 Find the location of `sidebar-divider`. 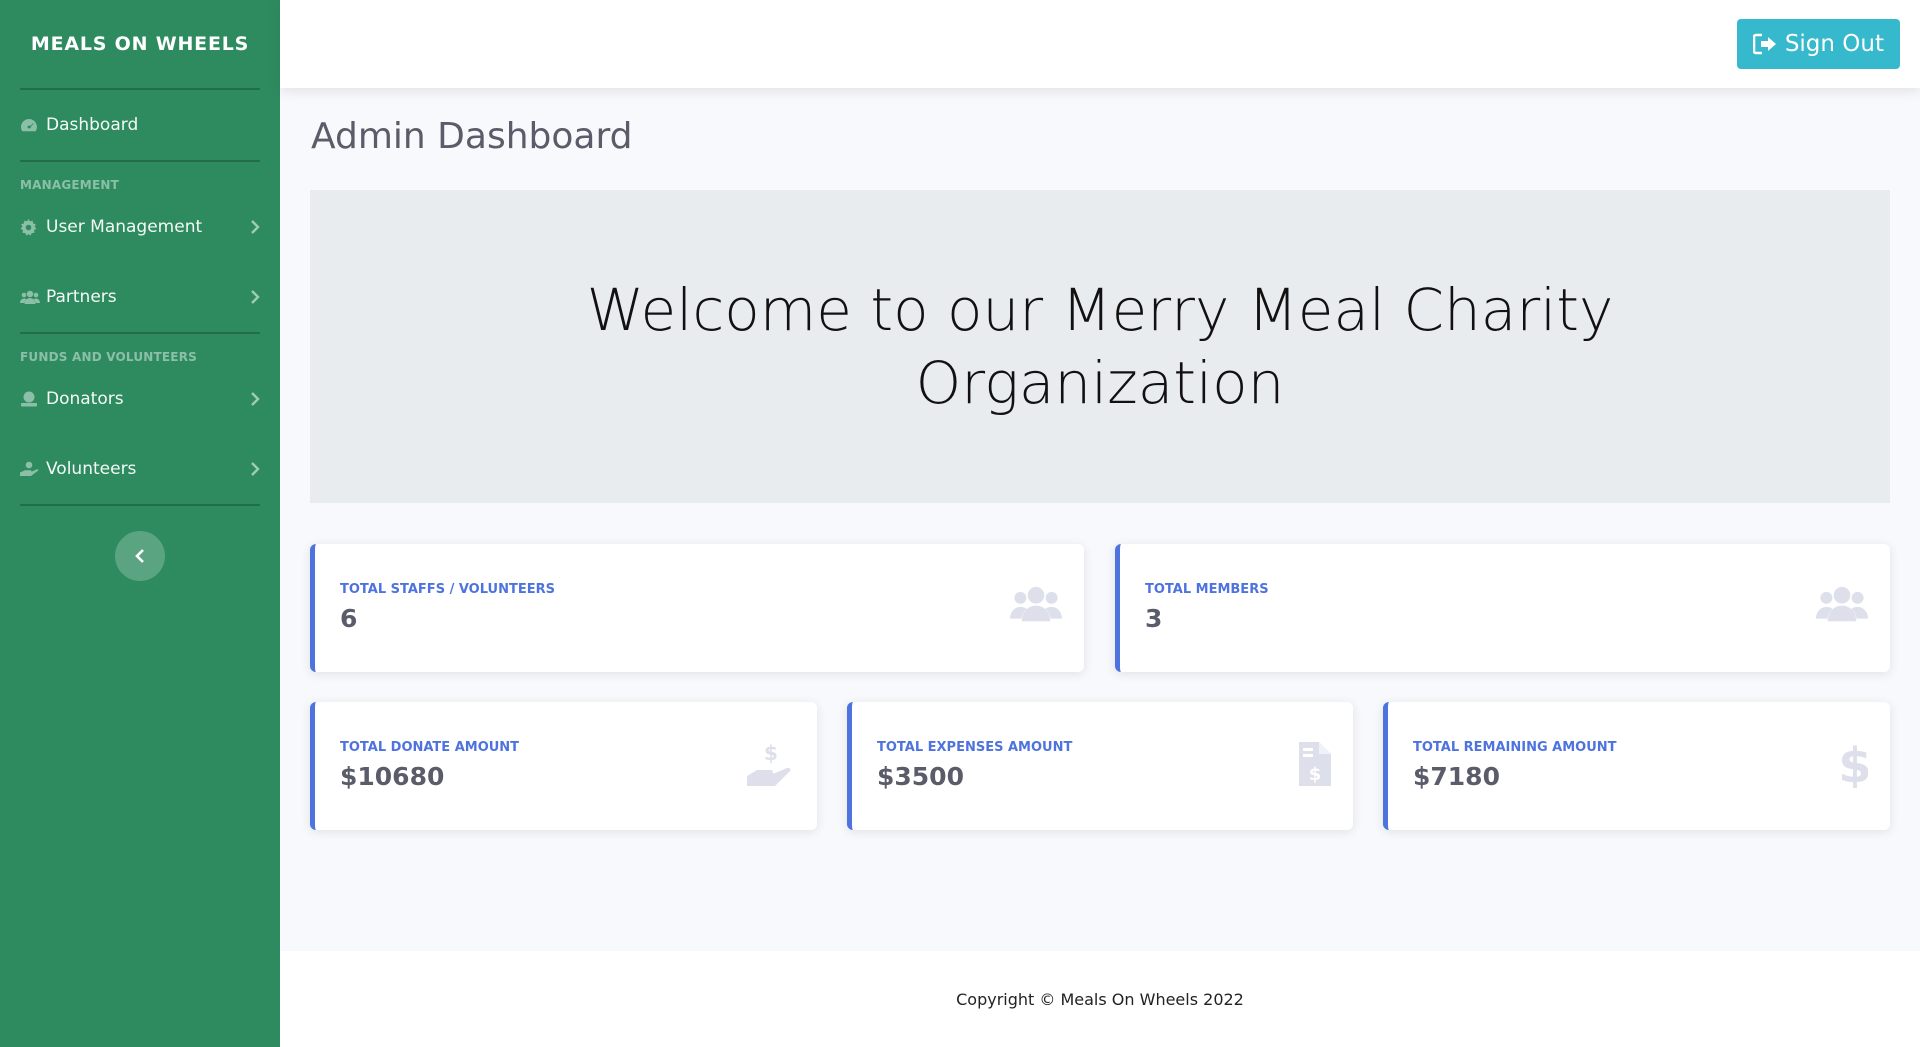

sidebar-divider is located at coordinates (140, 505).